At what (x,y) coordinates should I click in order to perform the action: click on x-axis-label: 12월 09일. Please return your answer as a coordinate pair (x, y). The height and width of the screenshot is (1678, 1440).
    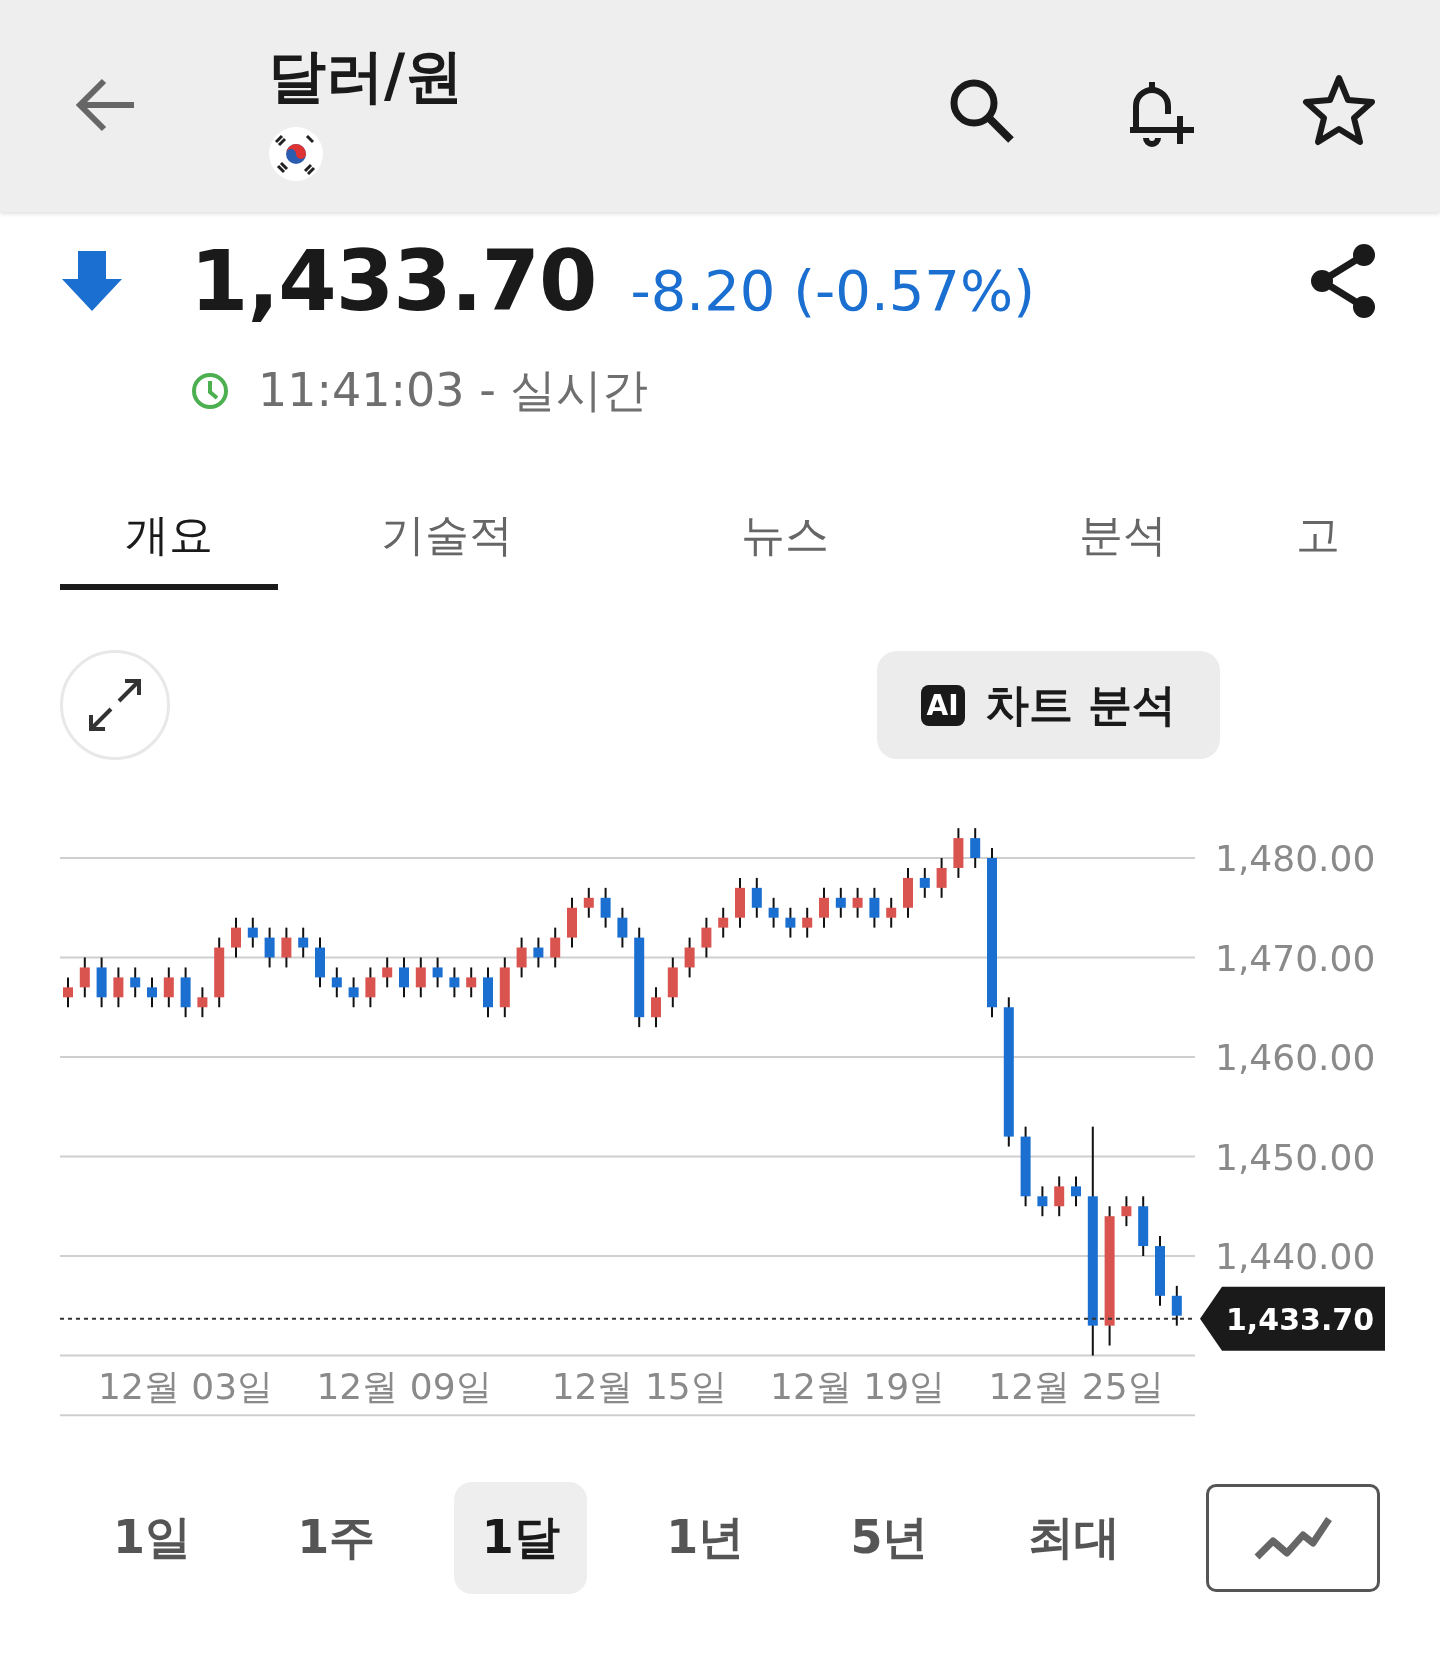
    Looking at the image, I should click on (404, 1386).